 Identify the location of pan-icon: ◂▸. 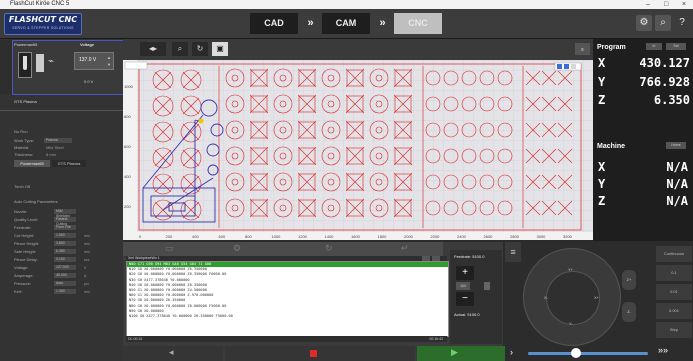
(153, 49).